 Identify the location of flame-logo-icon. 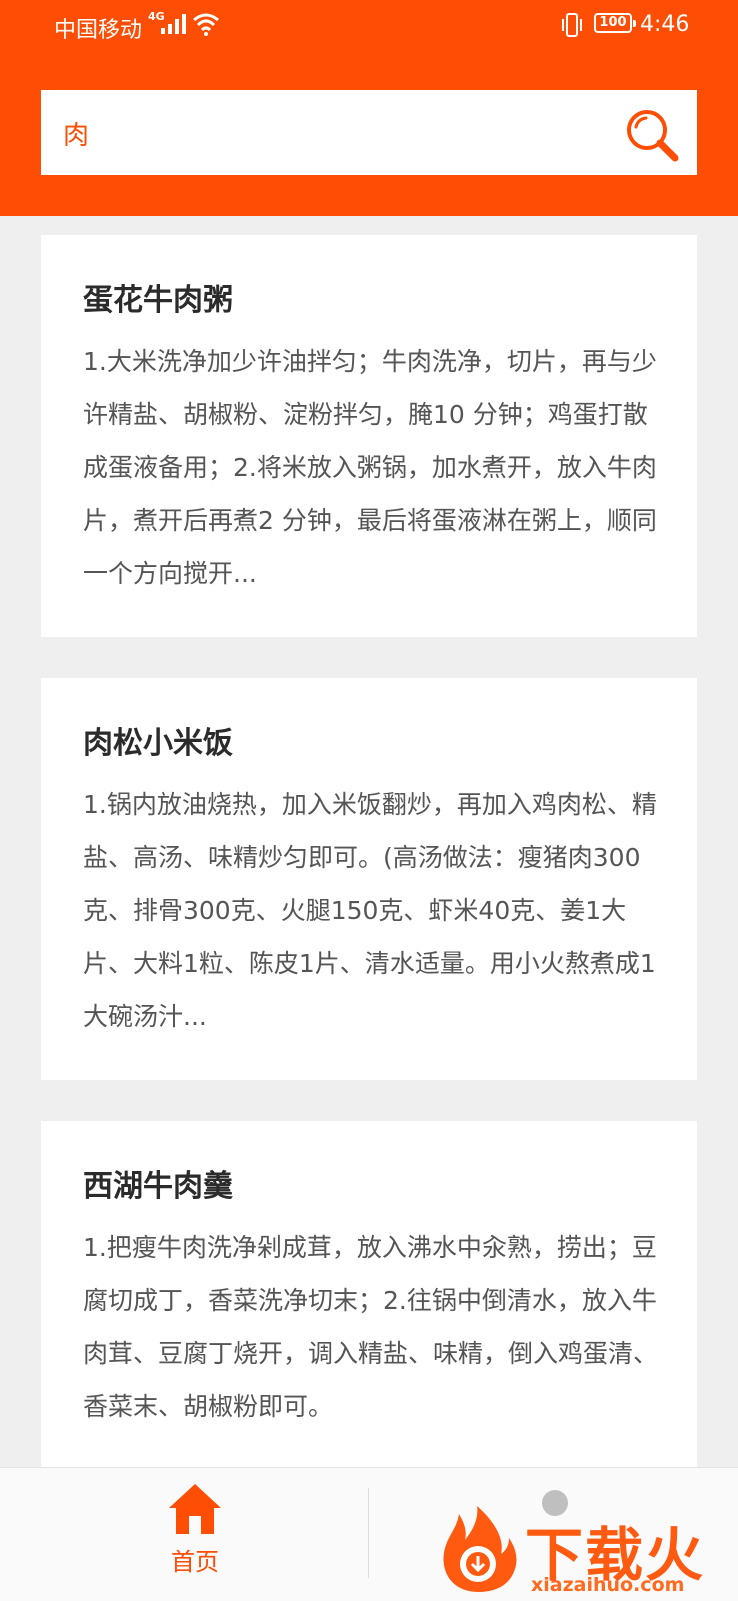
(480, 1549).